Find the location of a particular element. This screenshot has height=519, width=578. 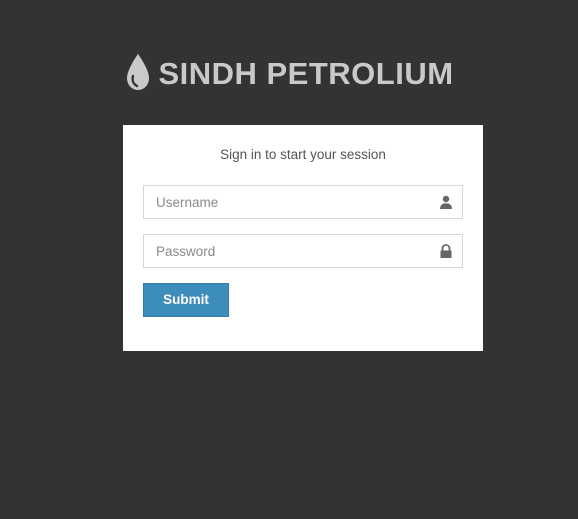

submit-button: Submit is located at coordinates (186, 300).